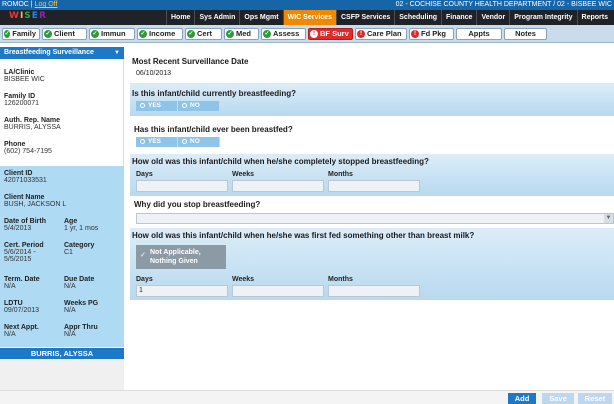 Image resolution: width=614 pixels, height=404 pixels. I want to click on next-appt-field: Next Appt. N/A, so click(21, 331).